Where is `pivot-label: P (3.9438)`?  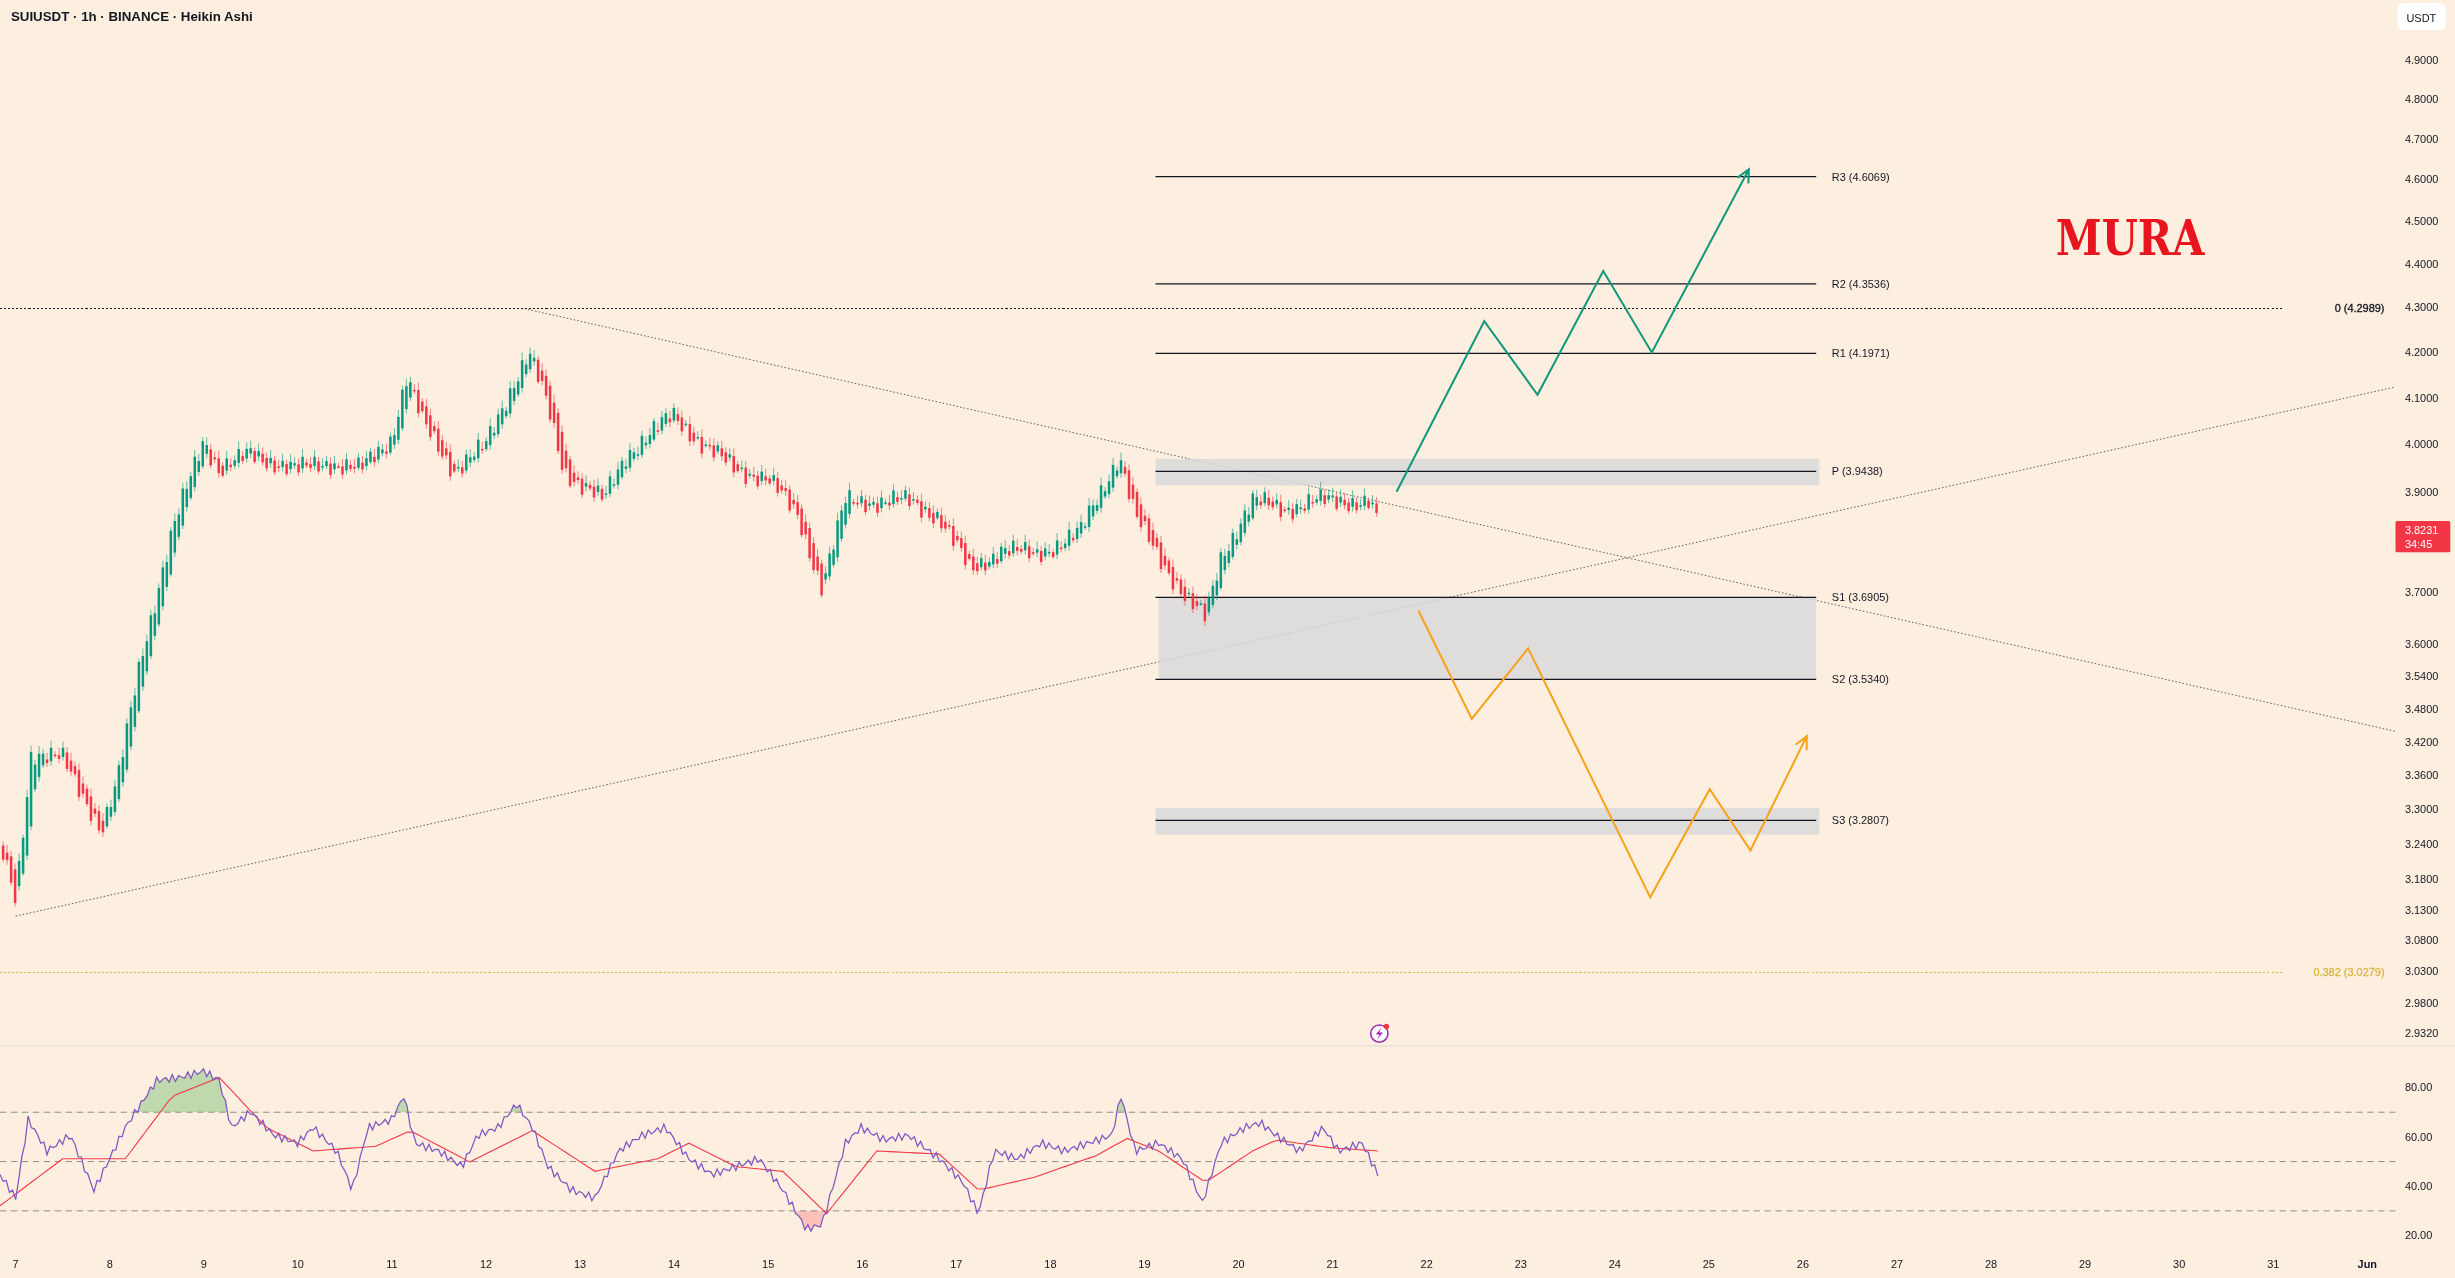
pivot-label: P (3.9438) is located at coordinates (1857, 471).